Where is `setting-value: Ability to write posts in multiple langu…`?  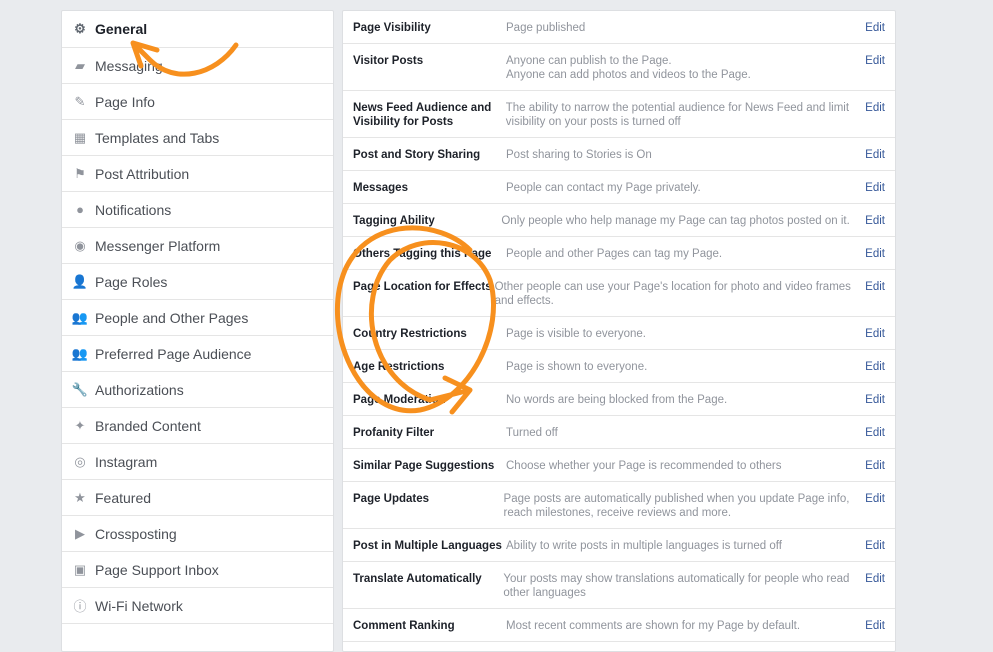
setting-value: Ability to write posts in multiple langu… is located at coordinates (682, 546).